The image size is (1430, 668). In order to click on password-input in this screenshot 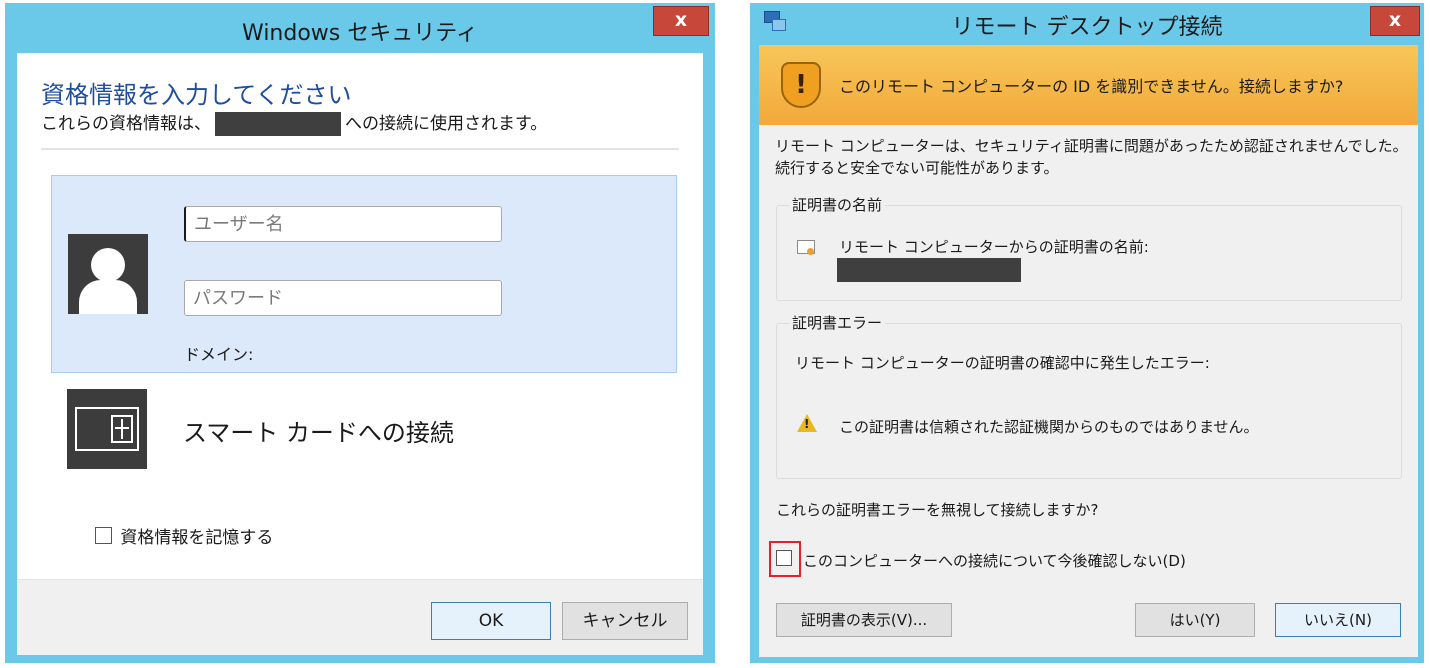, I will do `click(343, 298)`.